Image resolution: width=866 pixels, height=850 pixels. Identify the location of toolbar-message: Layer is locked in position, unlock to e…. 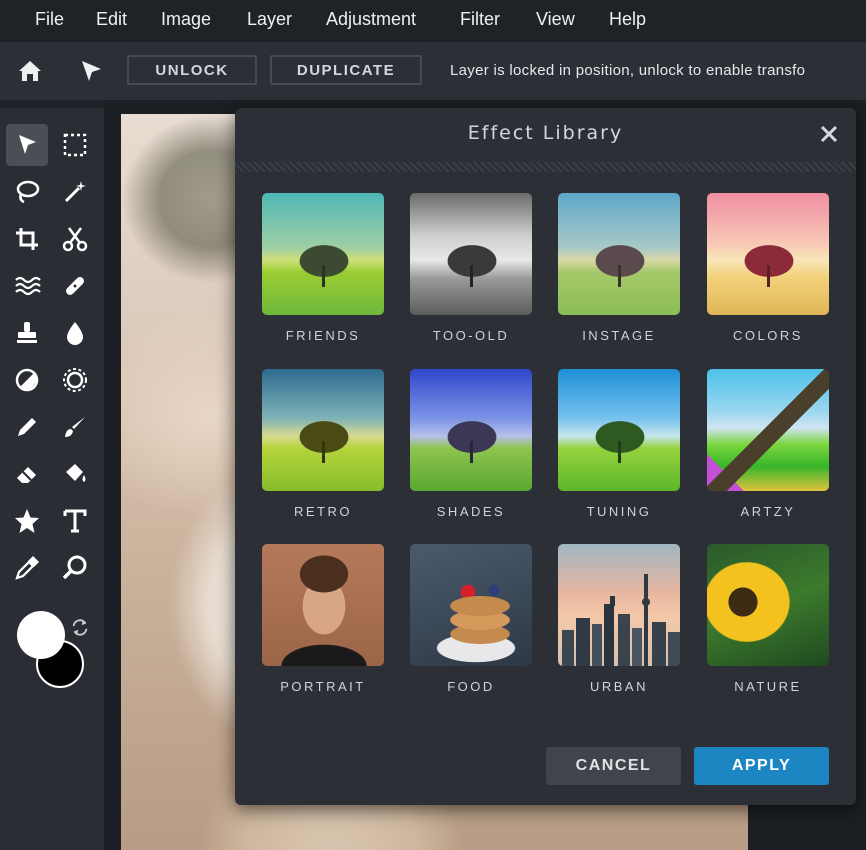
(628, 70).